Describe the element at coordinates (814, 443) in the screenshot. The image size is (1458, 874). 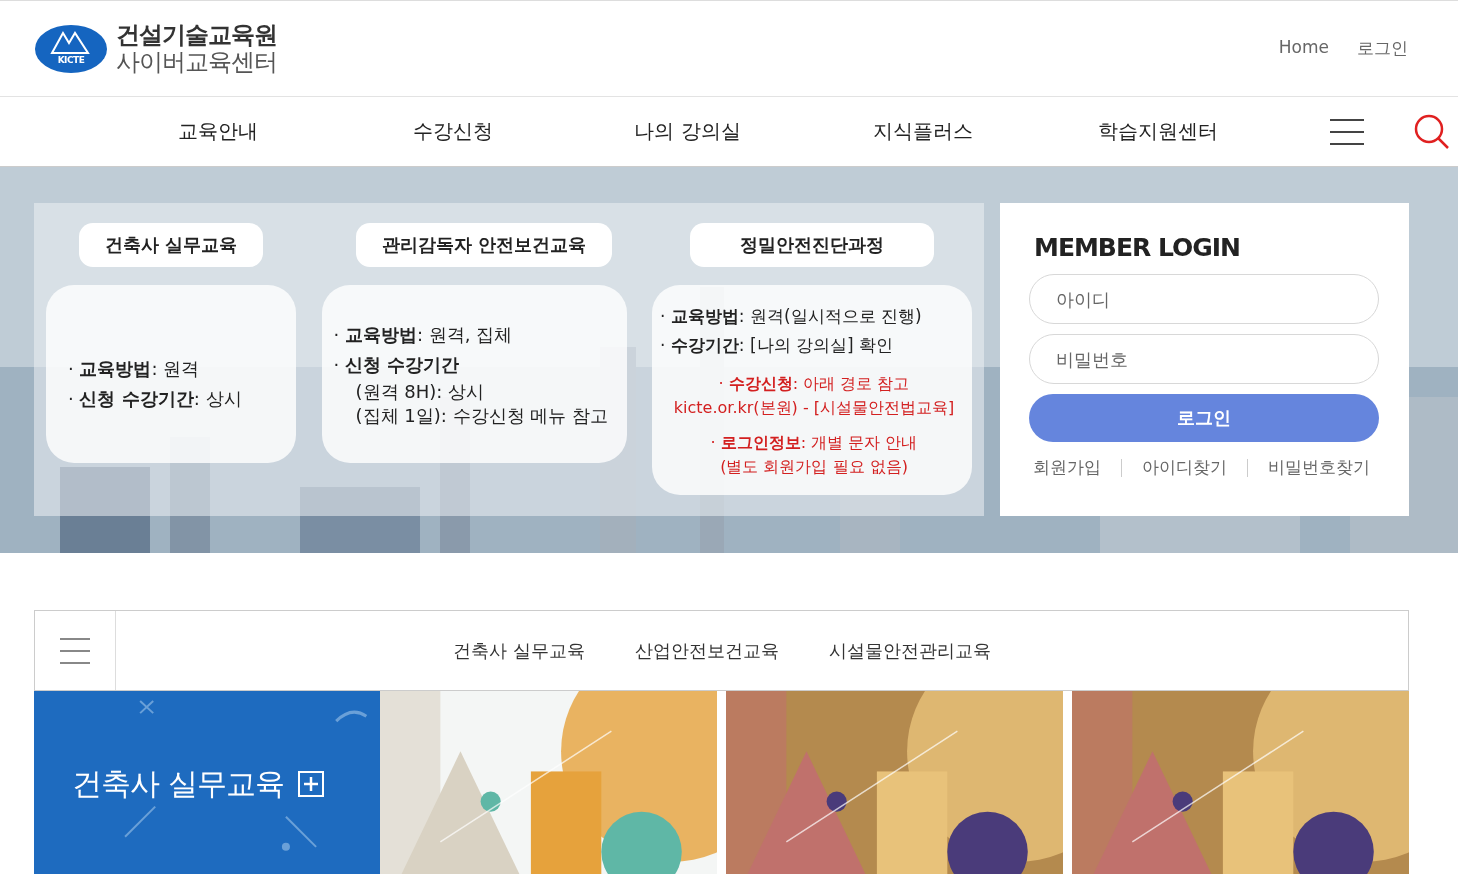
I see `info-line: · 로그인정보: 개별 문자 안내` at that location.